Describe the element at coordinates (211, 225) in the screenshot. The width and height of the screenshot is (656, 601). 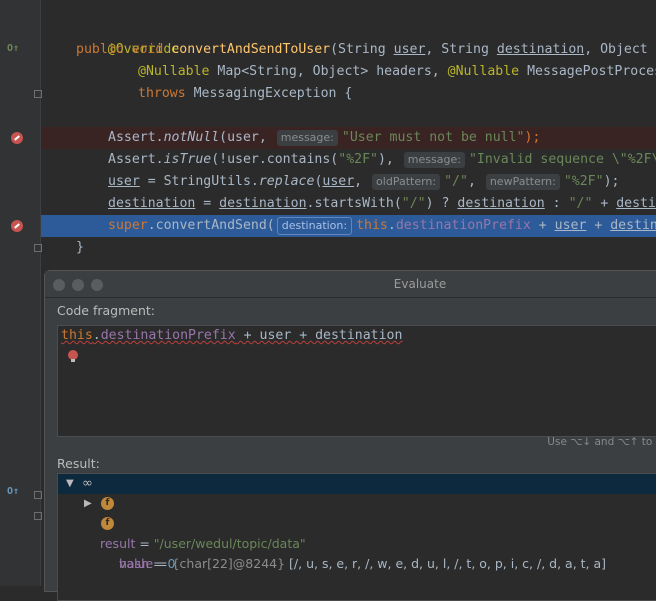
I see `code-text: .convertAndSend(` at that location.